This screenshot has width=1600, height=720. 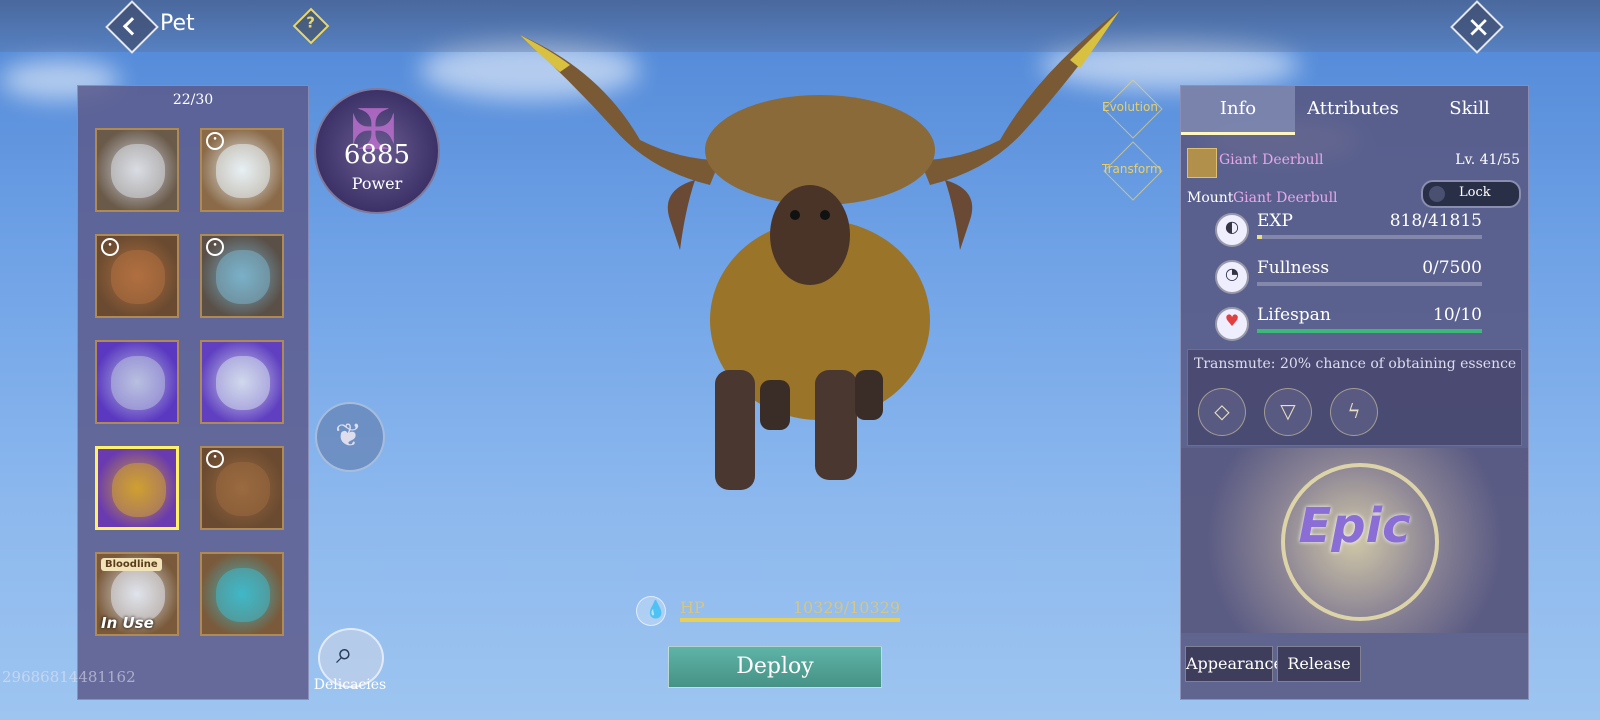 I want to click on essence-slot-square-icon: ◇, so click(x=1222, y=412).